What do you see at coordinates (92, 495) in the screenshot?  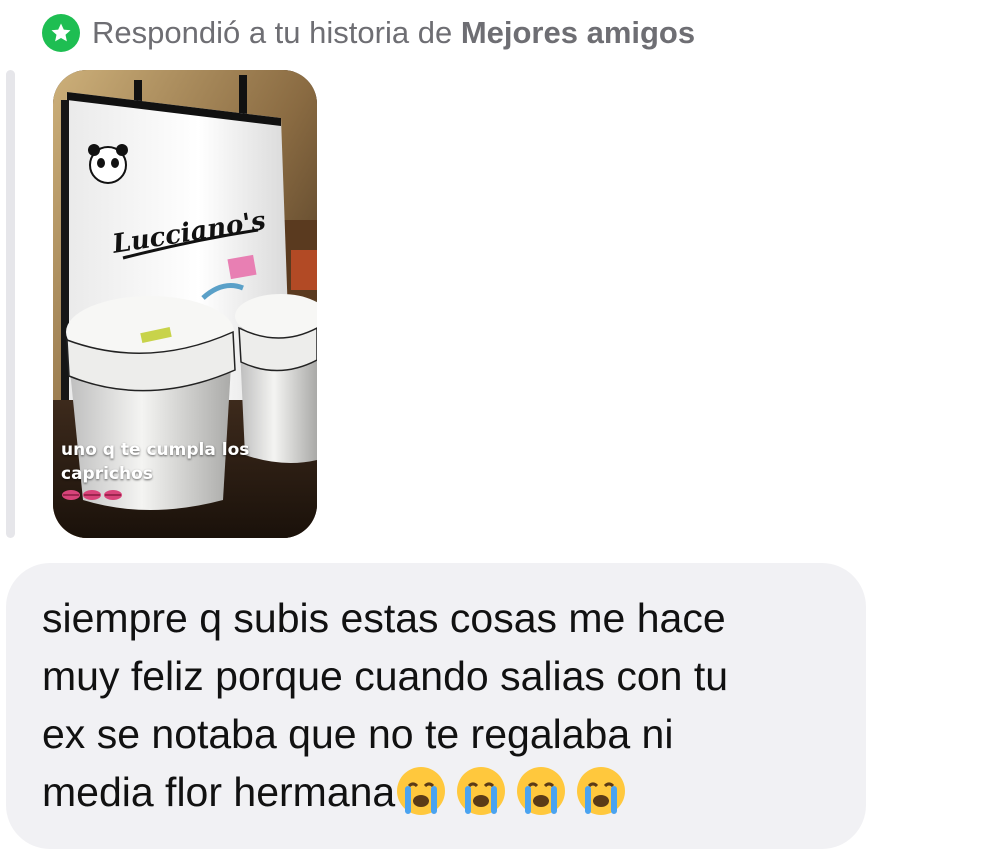 I see `lips-emoji` at bounding box center [92, 495].